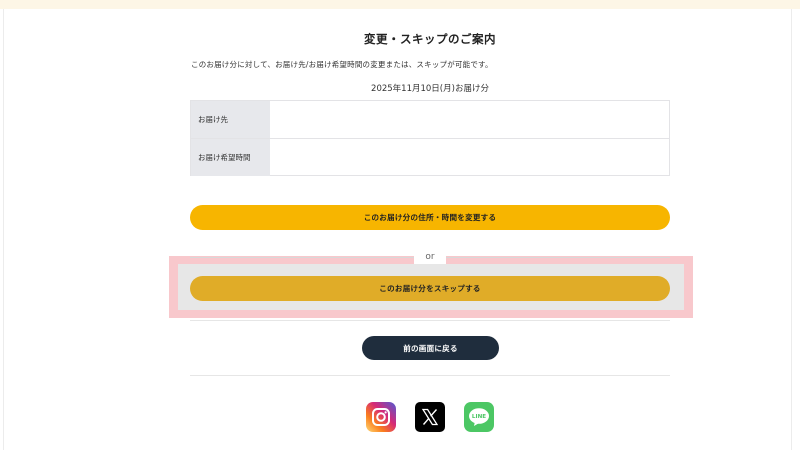 The image size is (800, 450). I want to click on change-address-time-button: このお届け分の住所・時間を変更する, so click(430, 217).